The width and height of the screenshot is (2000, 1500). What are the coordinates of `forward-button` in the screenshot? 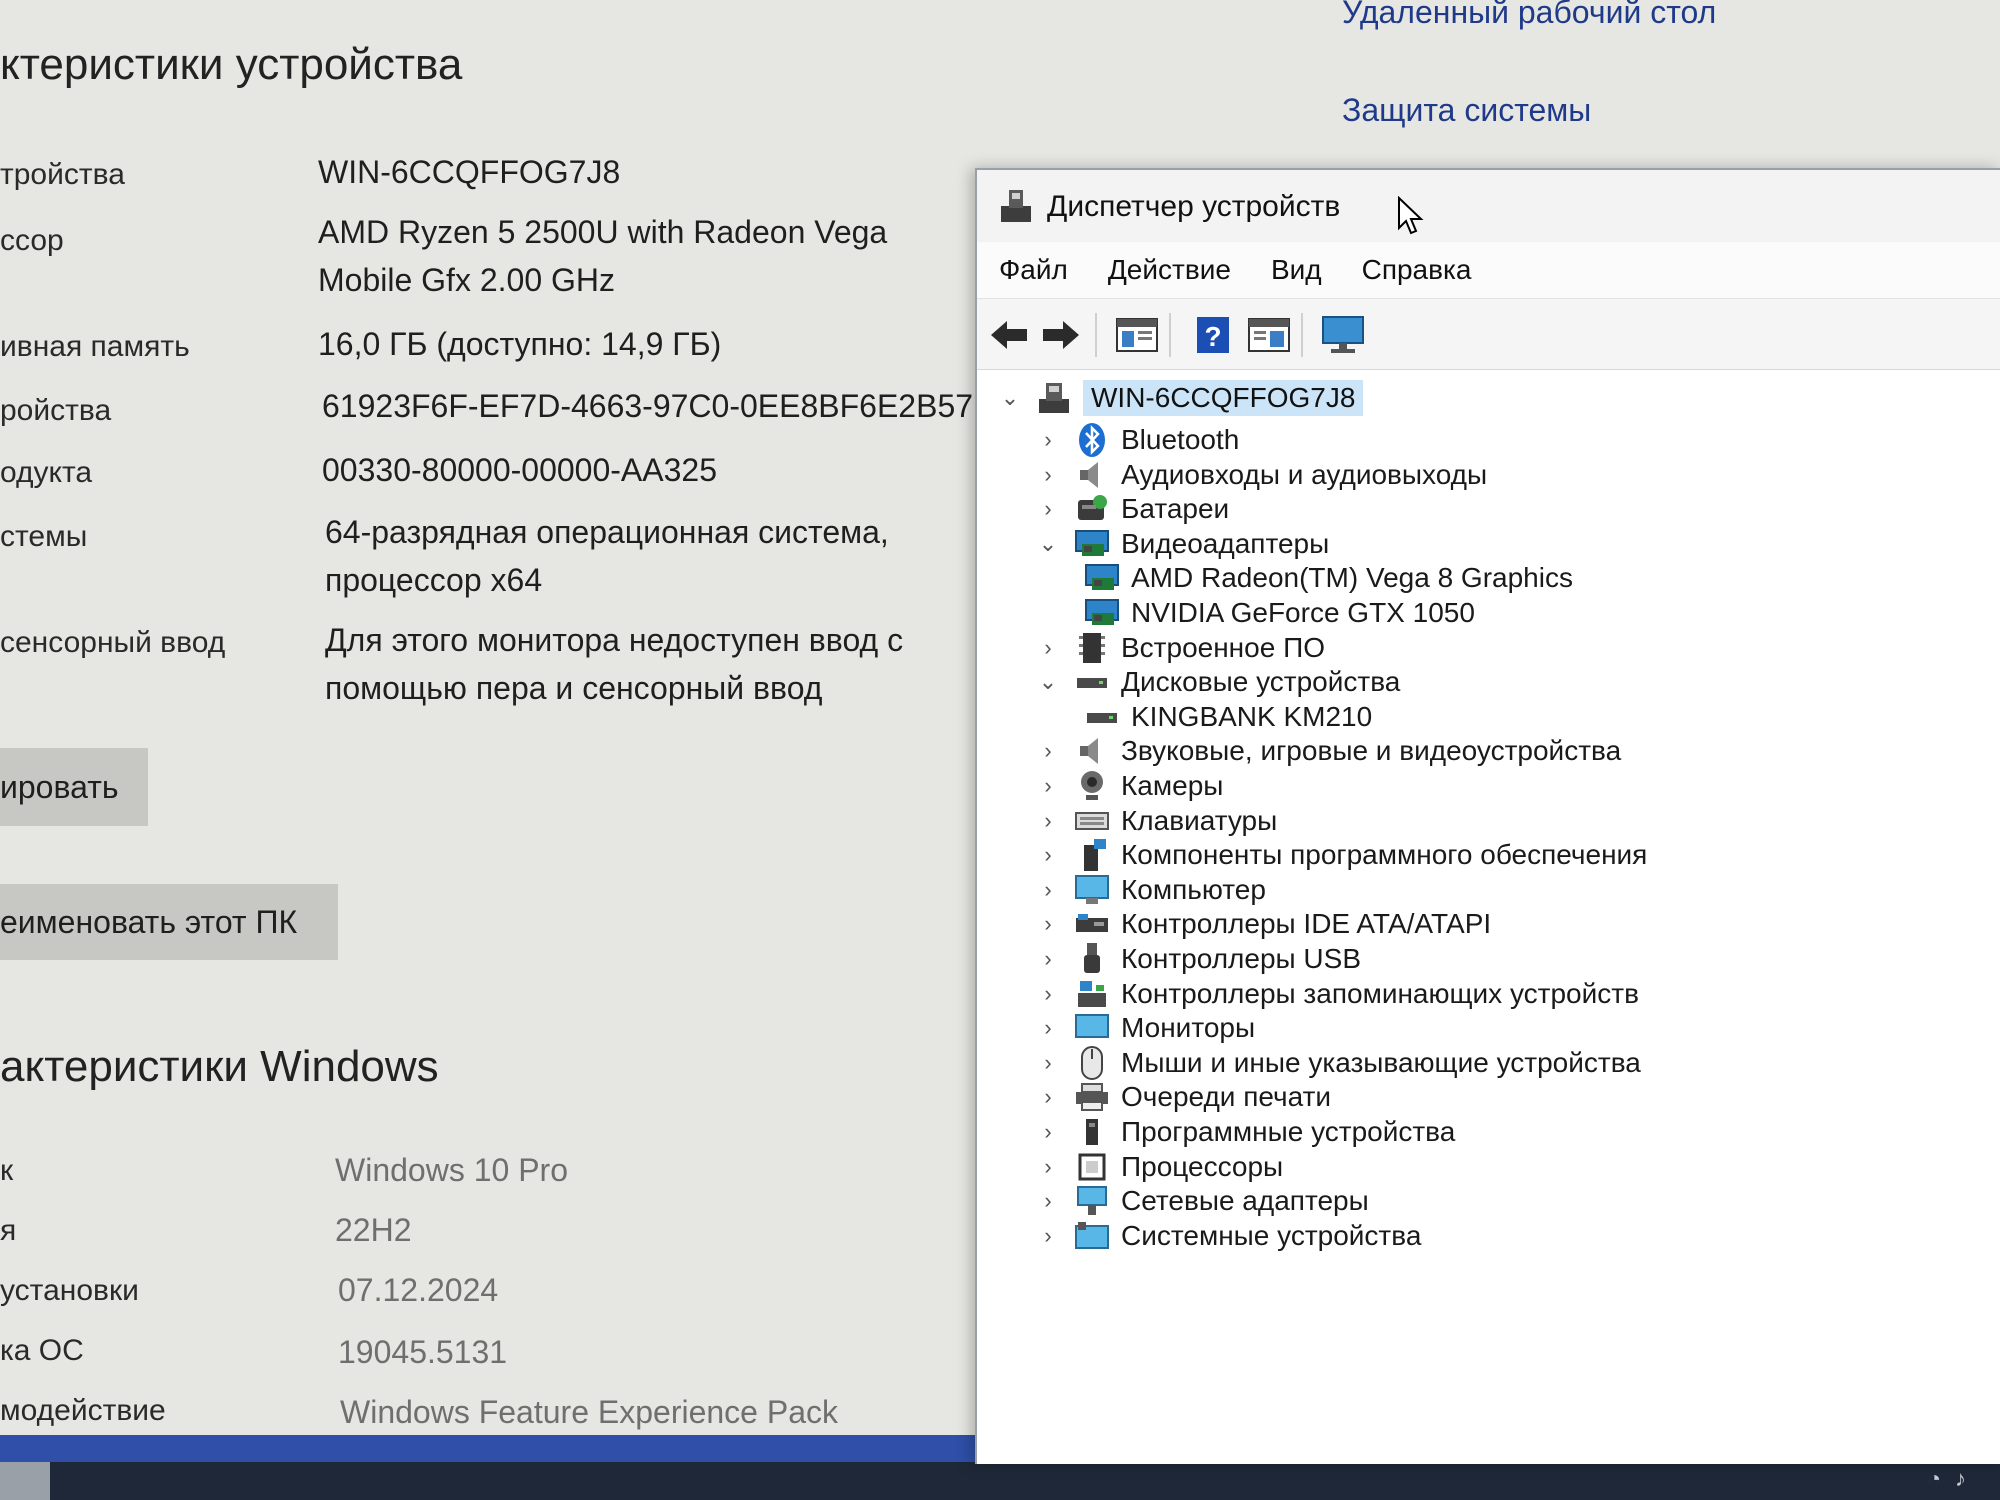 It's located at (1061, 335).